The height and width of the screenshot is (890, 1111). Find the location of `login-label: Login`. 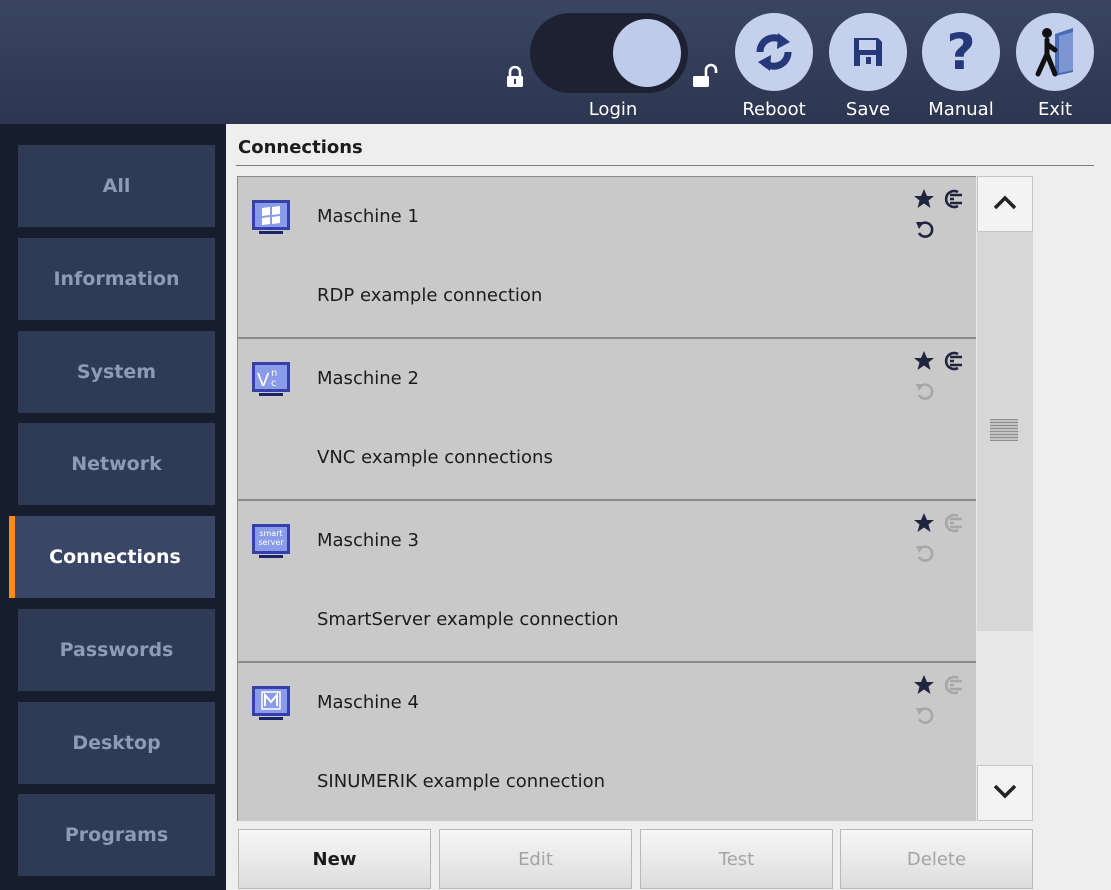

login-label: Login is located at coordinates (613, 109).